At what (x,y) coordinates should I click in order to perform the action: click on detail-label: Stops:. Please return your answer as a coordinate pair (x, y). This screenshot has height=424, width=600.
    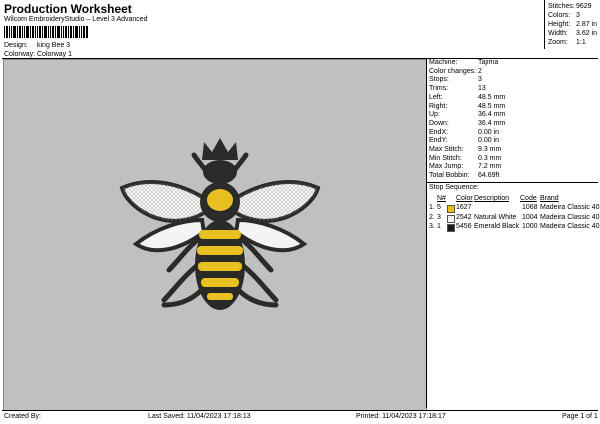
    Looking at the image, I should click on (439, 80).